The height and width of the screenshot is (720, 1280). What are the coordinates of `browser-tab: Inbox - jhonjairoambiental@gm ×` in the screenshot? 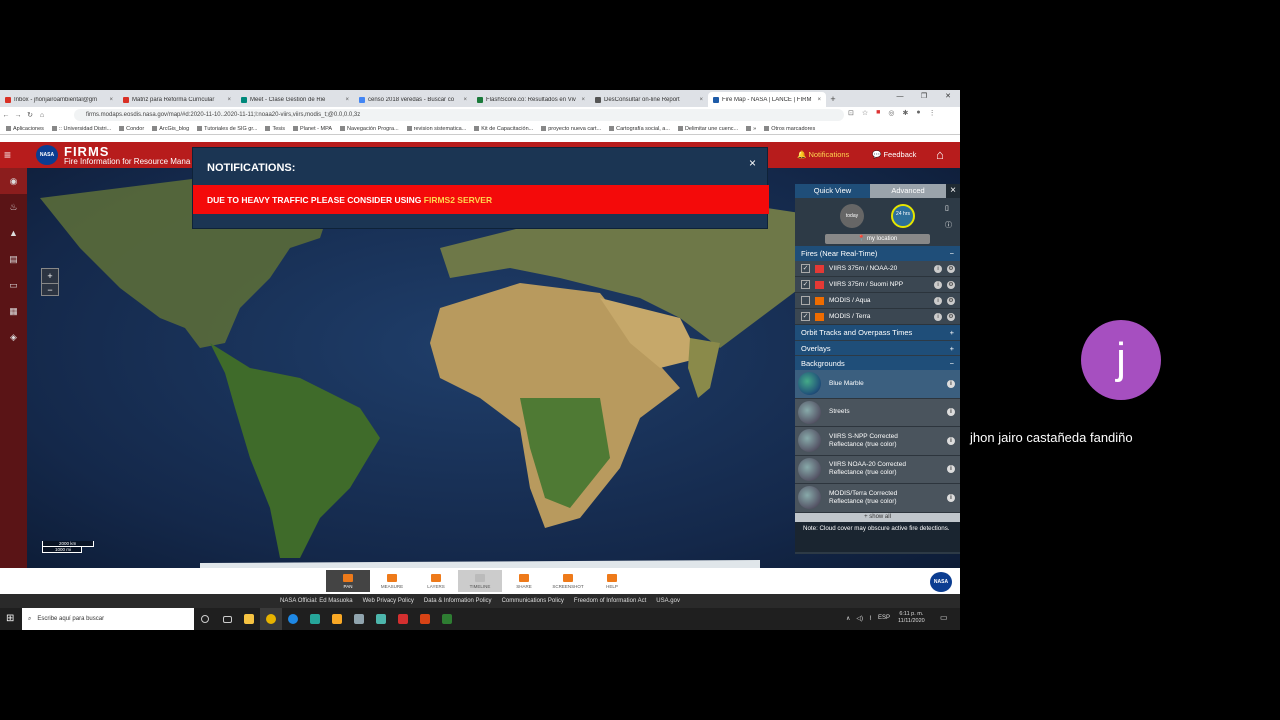 It's located at (59, 99).